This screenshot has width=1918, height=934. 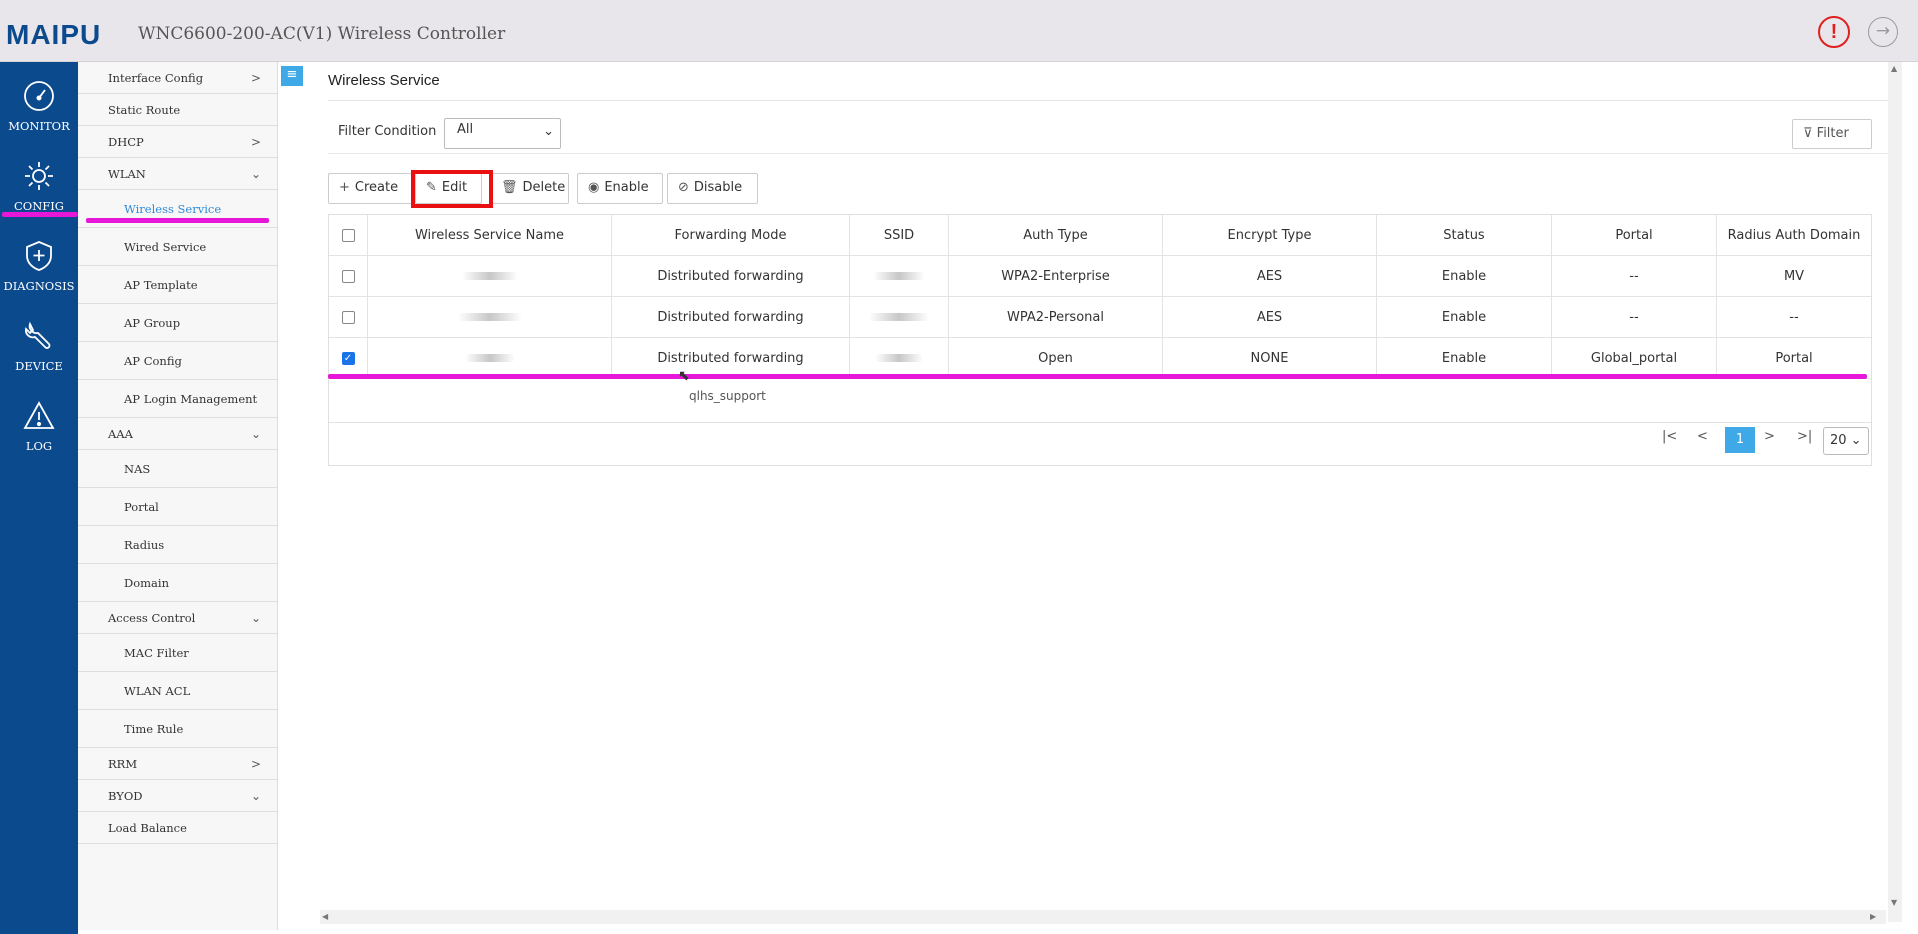 What do you see at coordinates (177, 618) in the screenshot?
I see `submenu-access-control: Access Control ⌄` at bounding box center [177, 618].